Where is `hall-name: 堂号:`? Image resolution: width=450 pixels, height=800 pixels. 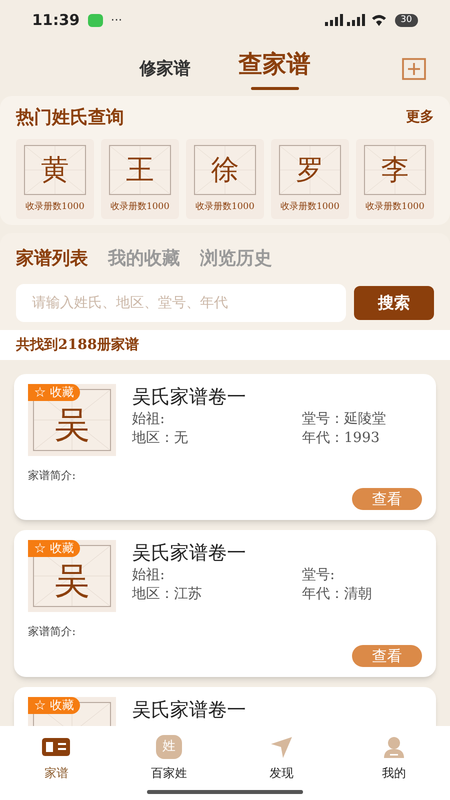
hall-name: 堂号: is located at coordinates (319, 575).